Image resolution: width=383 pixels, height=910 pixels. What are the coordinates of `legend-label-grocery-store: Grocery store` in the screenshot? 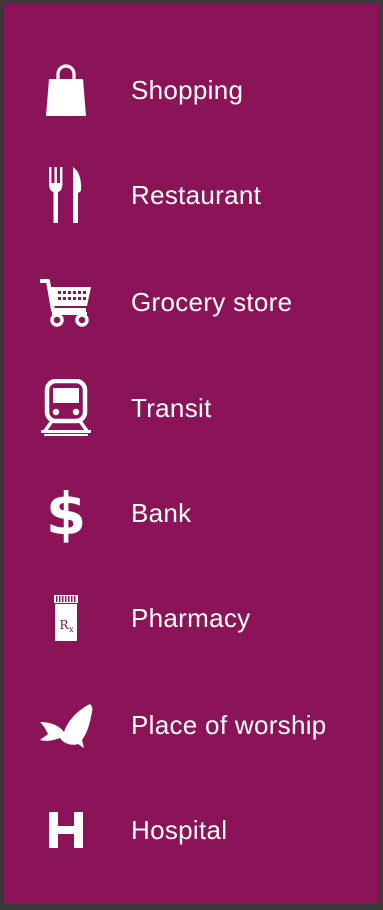 It's located at (212, 301).